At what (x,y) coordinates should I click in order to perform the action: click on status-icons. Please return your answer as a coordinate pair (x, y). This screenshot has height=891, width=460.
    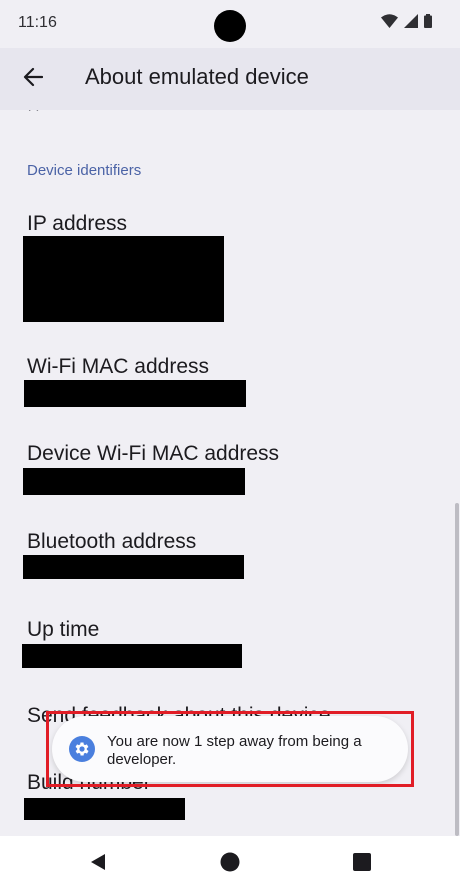
    Looking at the image, I should click on (406, 21).